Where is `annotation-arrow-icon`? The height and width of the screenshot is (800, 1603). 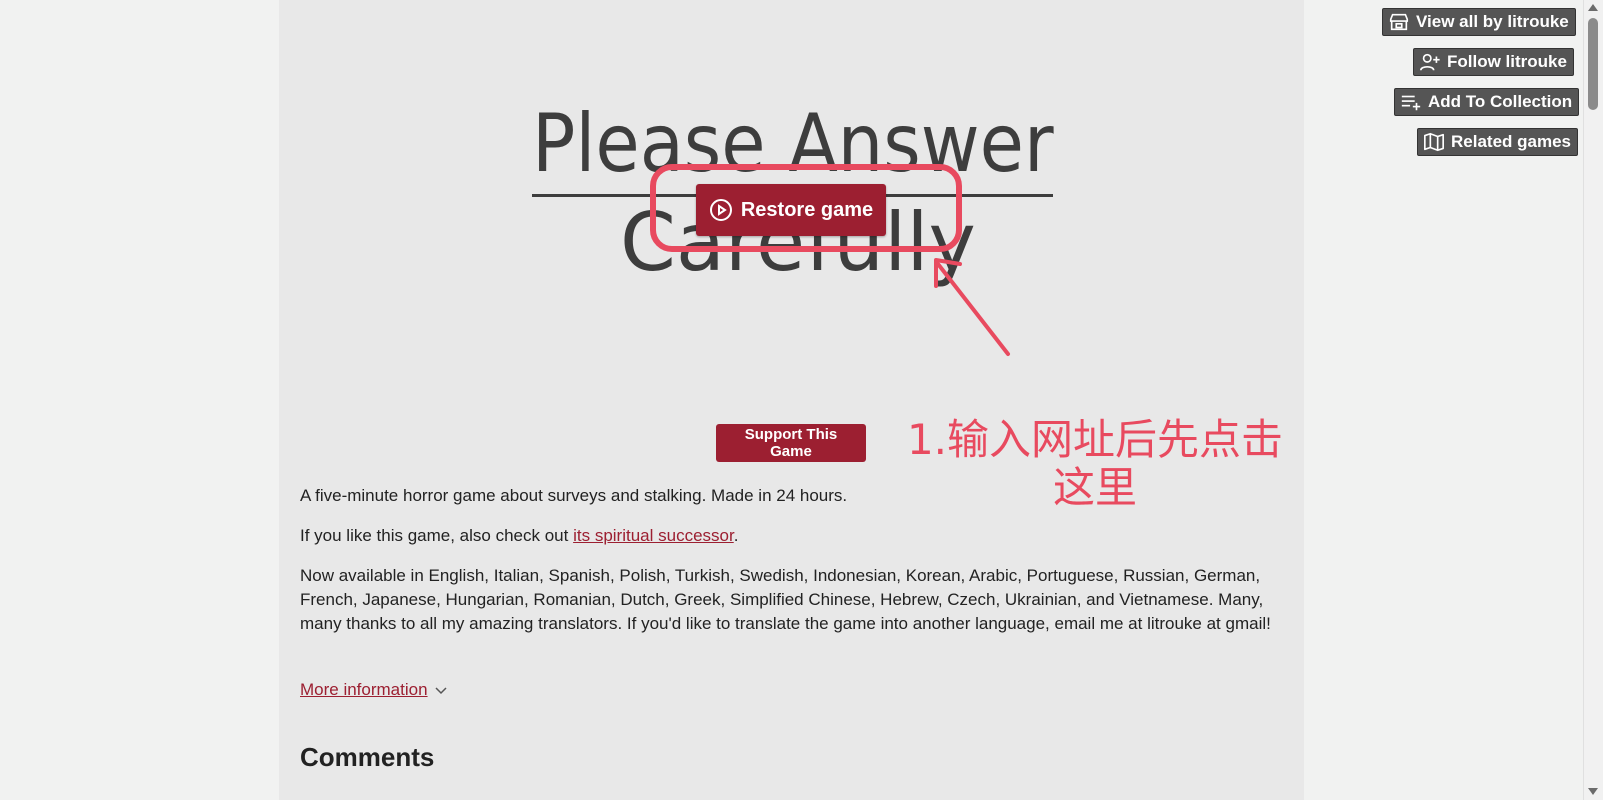
annotation-arrow-icon is located at coordinates (972, 307).